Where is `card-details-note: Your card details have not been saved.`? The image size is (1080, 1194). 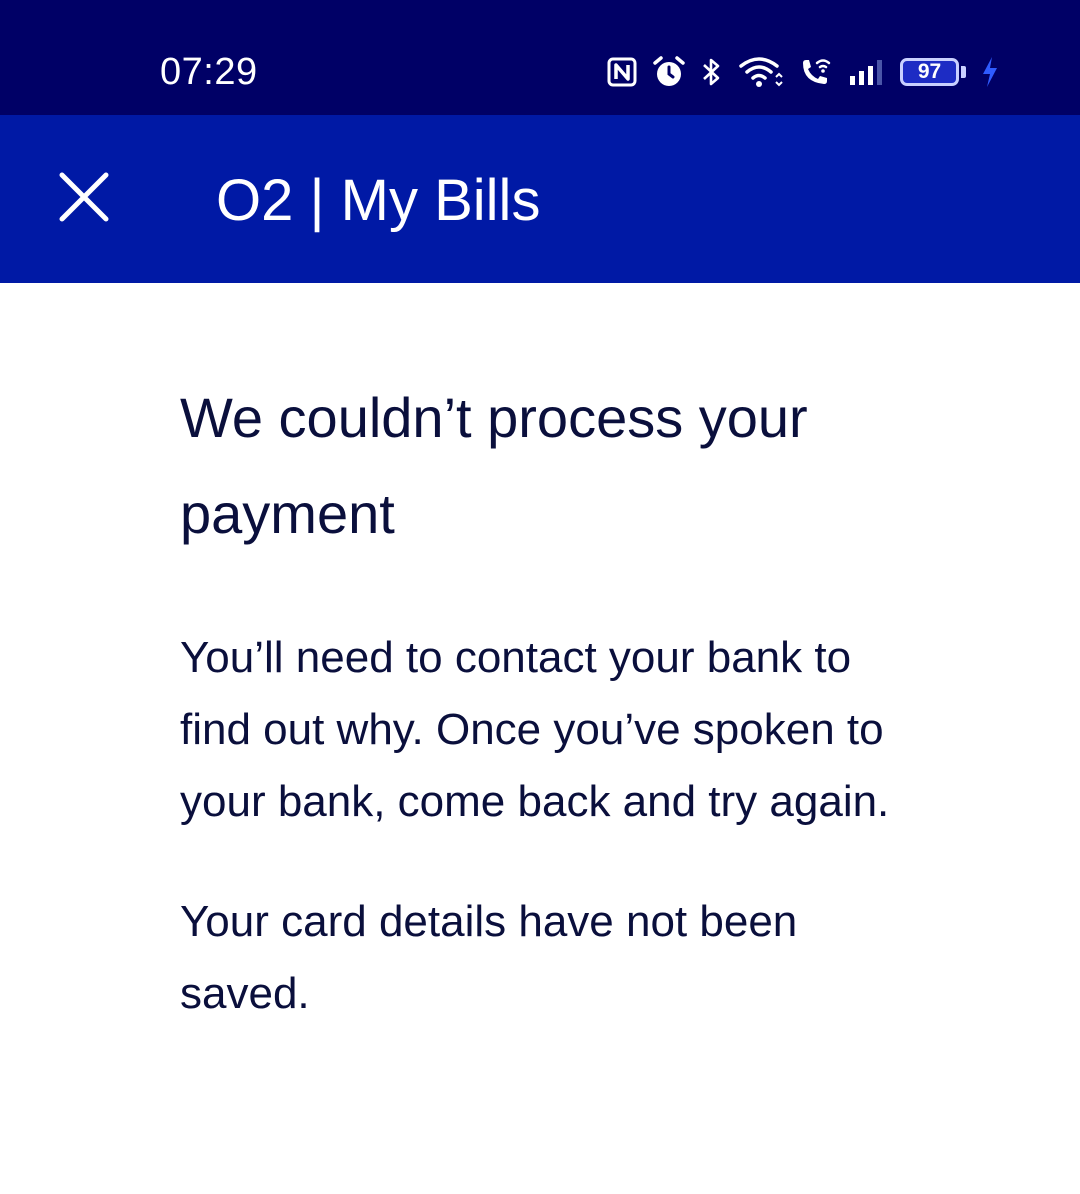 card-details-note: Your card details have not been saved. is located at coordinates (489, 957).